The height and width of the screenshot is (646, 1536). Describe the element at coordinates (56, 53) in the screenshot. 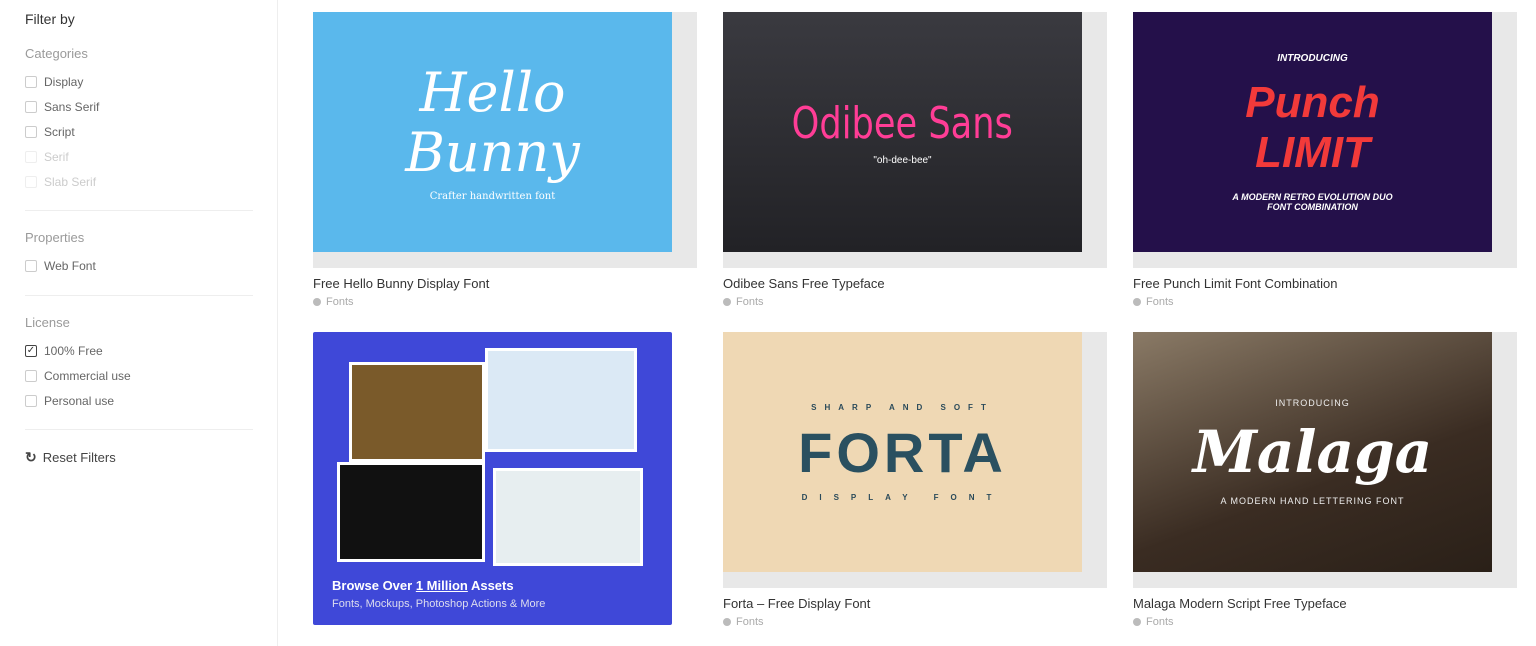

I see `categories-heading: Categories` at that location.